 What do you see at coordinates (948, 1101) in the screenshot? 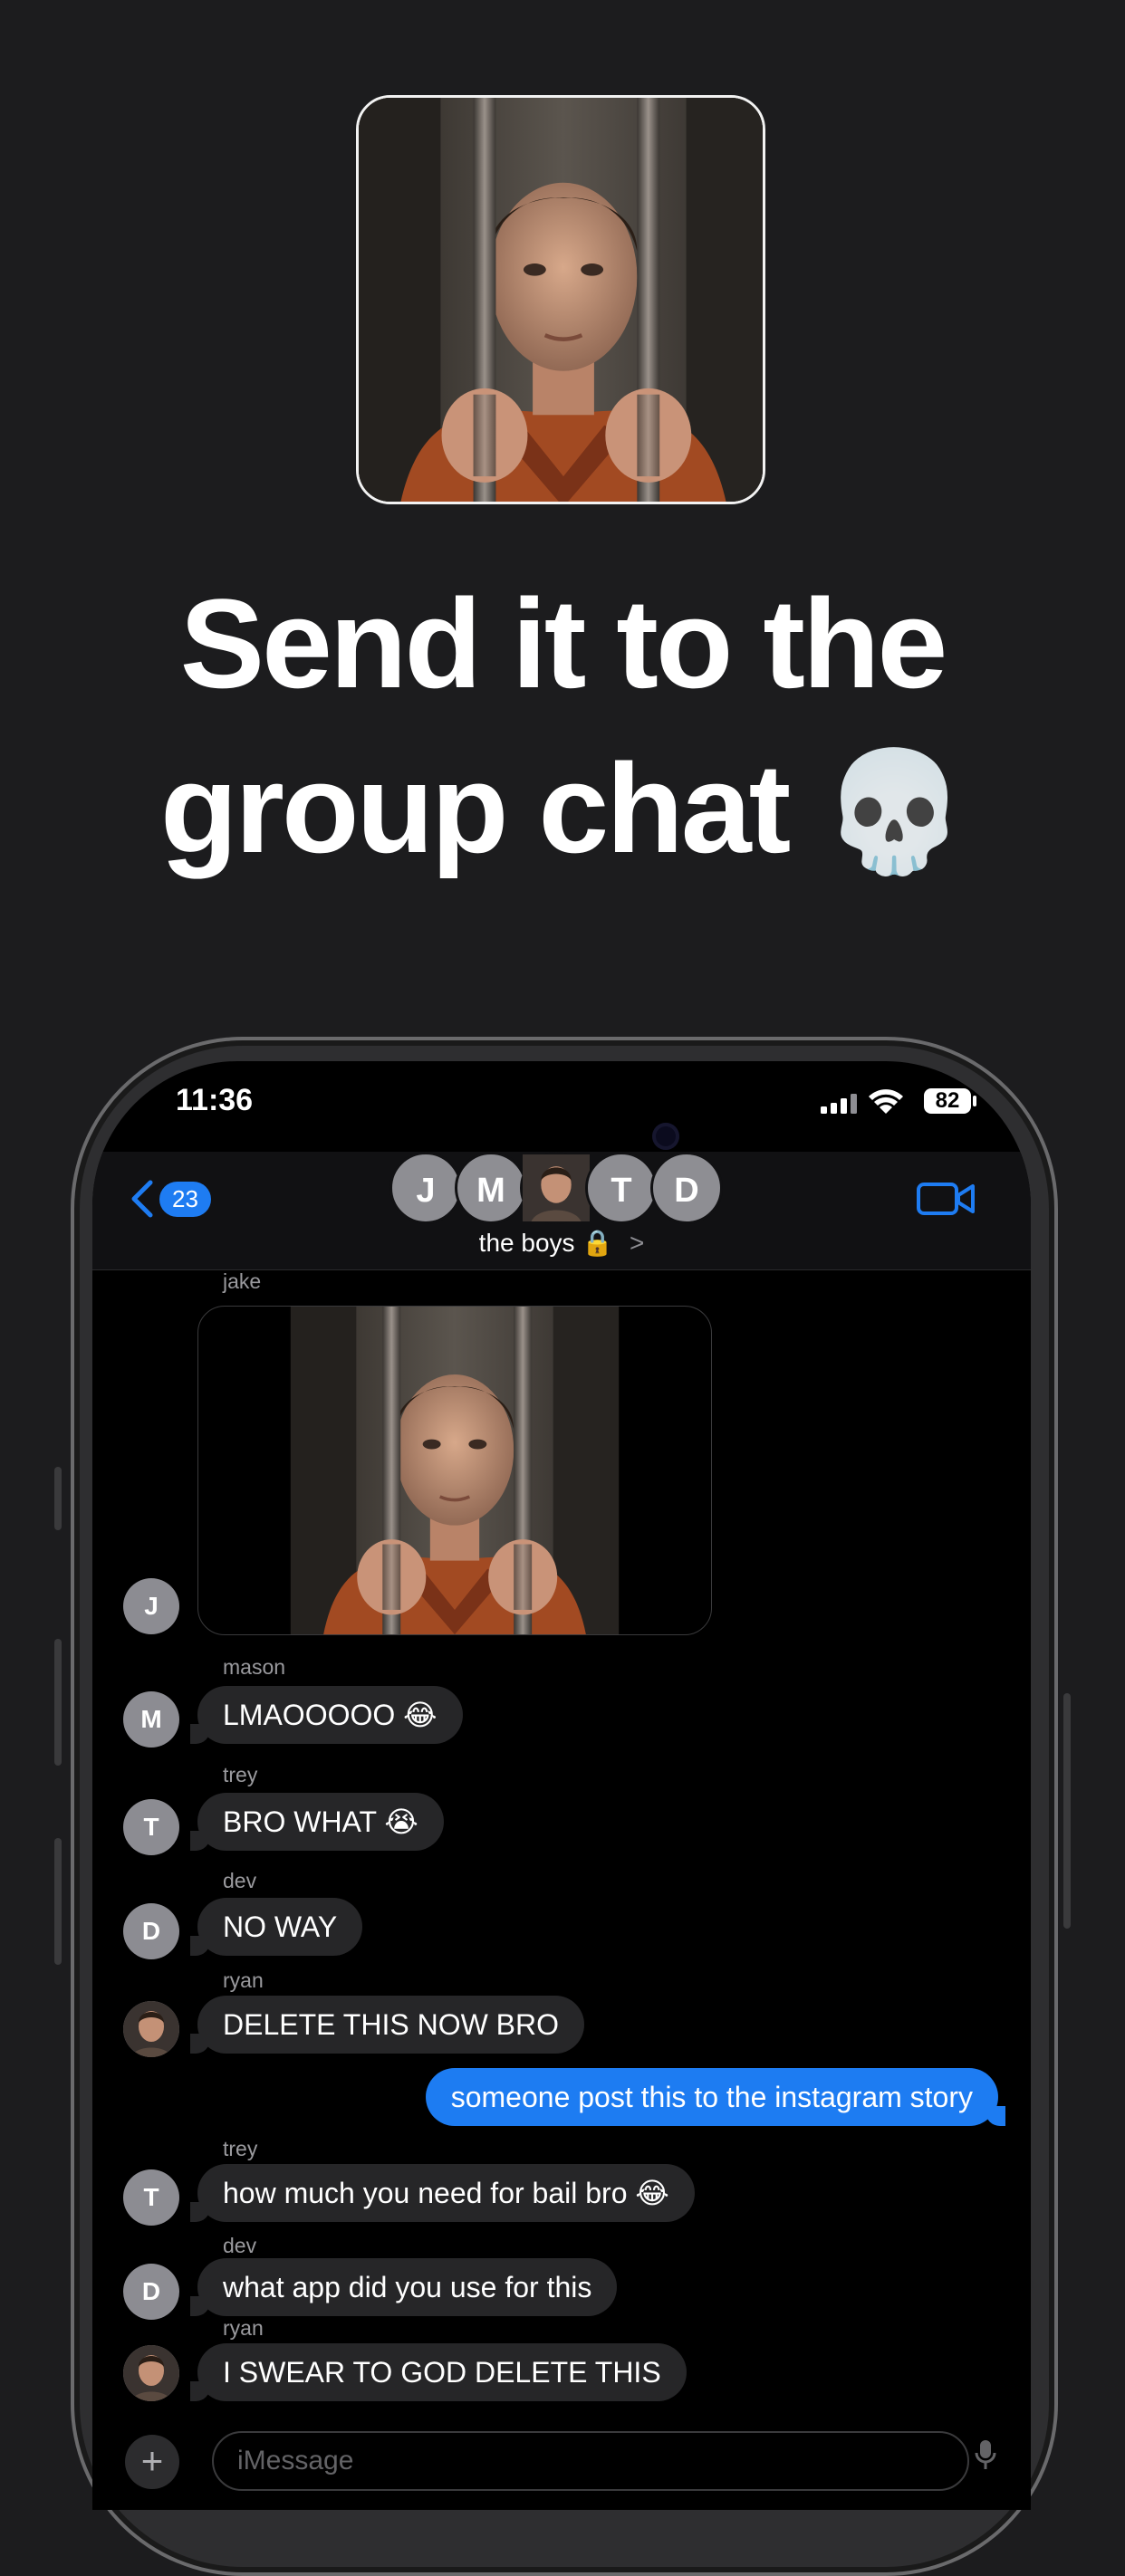
I see `battery-indicator: 82` at bounding box center [948, 1101].